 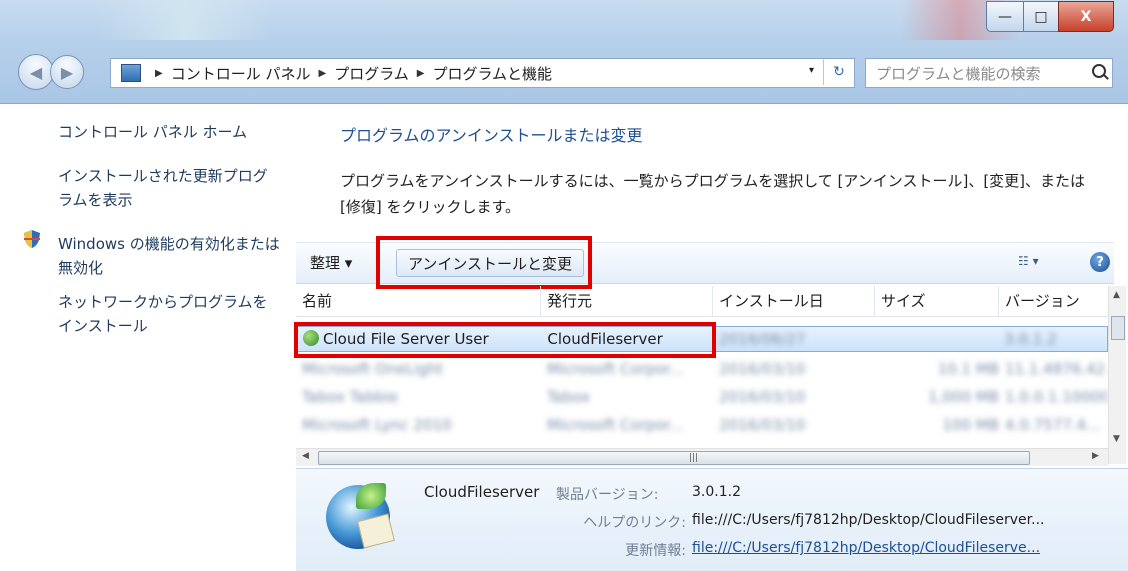 I want to click on arrow-right-icon: ▶, so click(x=67, y=72).